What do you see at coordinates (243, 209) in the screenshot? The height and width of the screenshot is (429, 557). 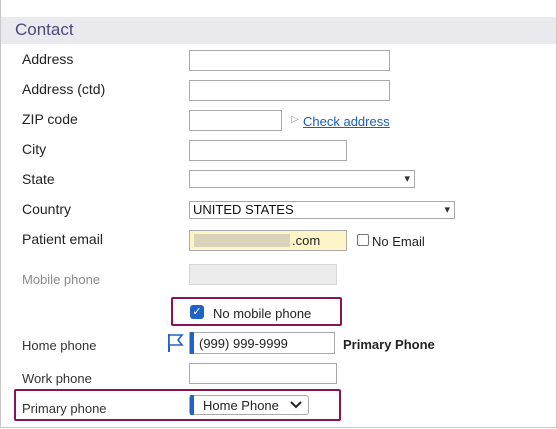 I see `country-select-value: UNITED STATES` at bounding box center [243, 209].